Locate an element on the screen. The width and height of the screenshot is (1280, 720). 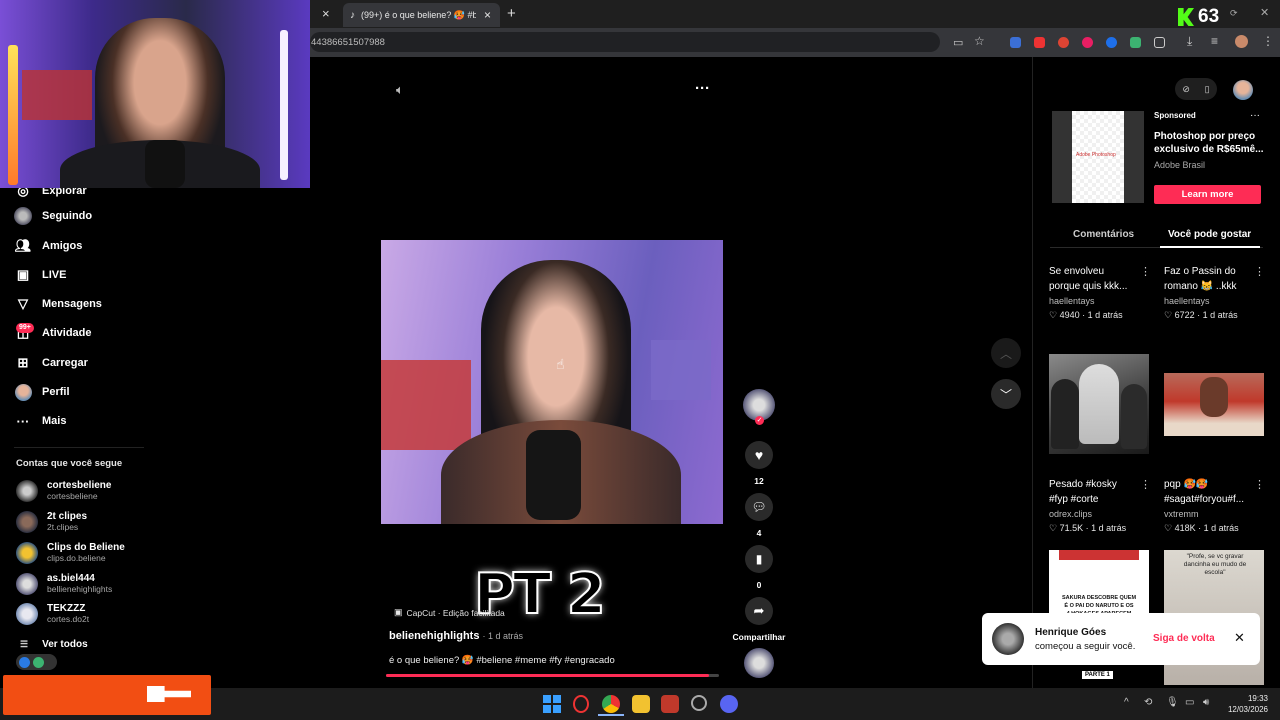
clock-date: 12/03/2026 is located at coordinates (1247, 709).